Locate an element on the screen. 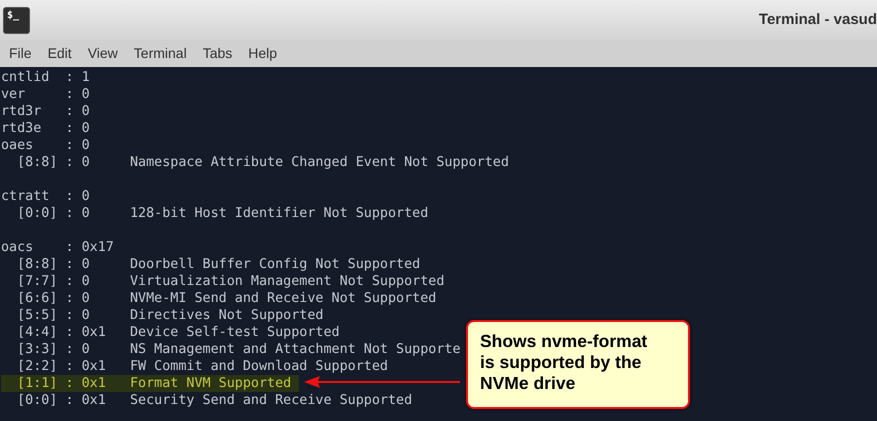 Image resolution: width=877 pixels, height=421 pixels. terminal-line: cntlid : 1 is located at coordinates (45, 77).